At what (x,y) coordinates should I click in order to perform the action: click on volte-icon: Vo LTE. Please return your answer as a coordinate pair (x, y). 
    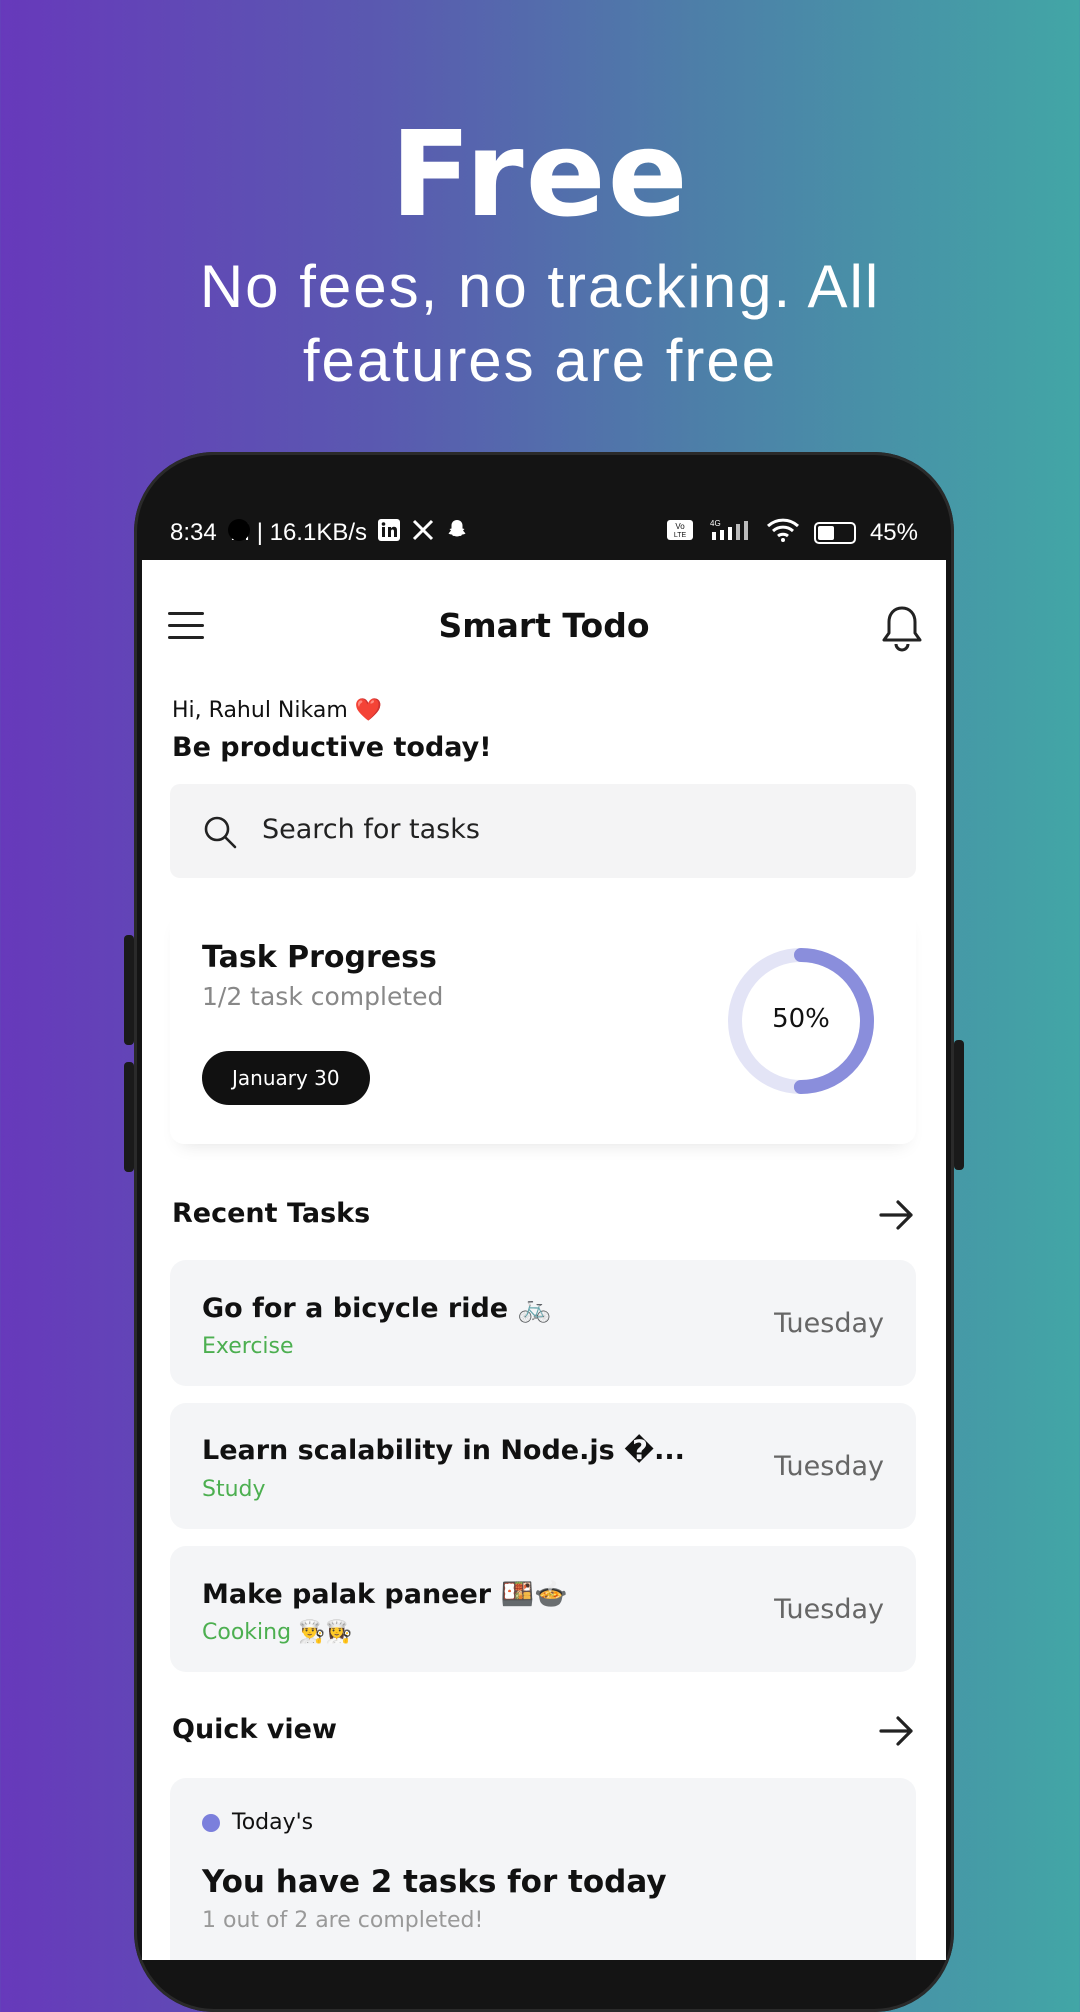
    Looking at the image, I should click on (680, 533).